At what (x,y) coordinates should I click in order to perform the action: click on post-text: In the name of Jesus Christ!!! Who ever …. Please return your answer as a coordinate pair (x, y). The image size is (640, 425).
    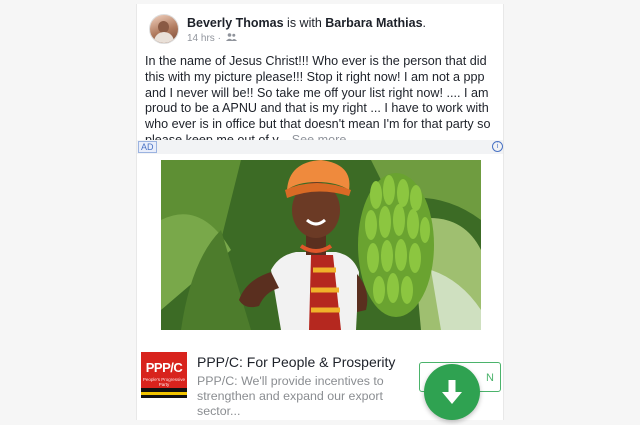
    Looking at the image, I should click on (319, 101).